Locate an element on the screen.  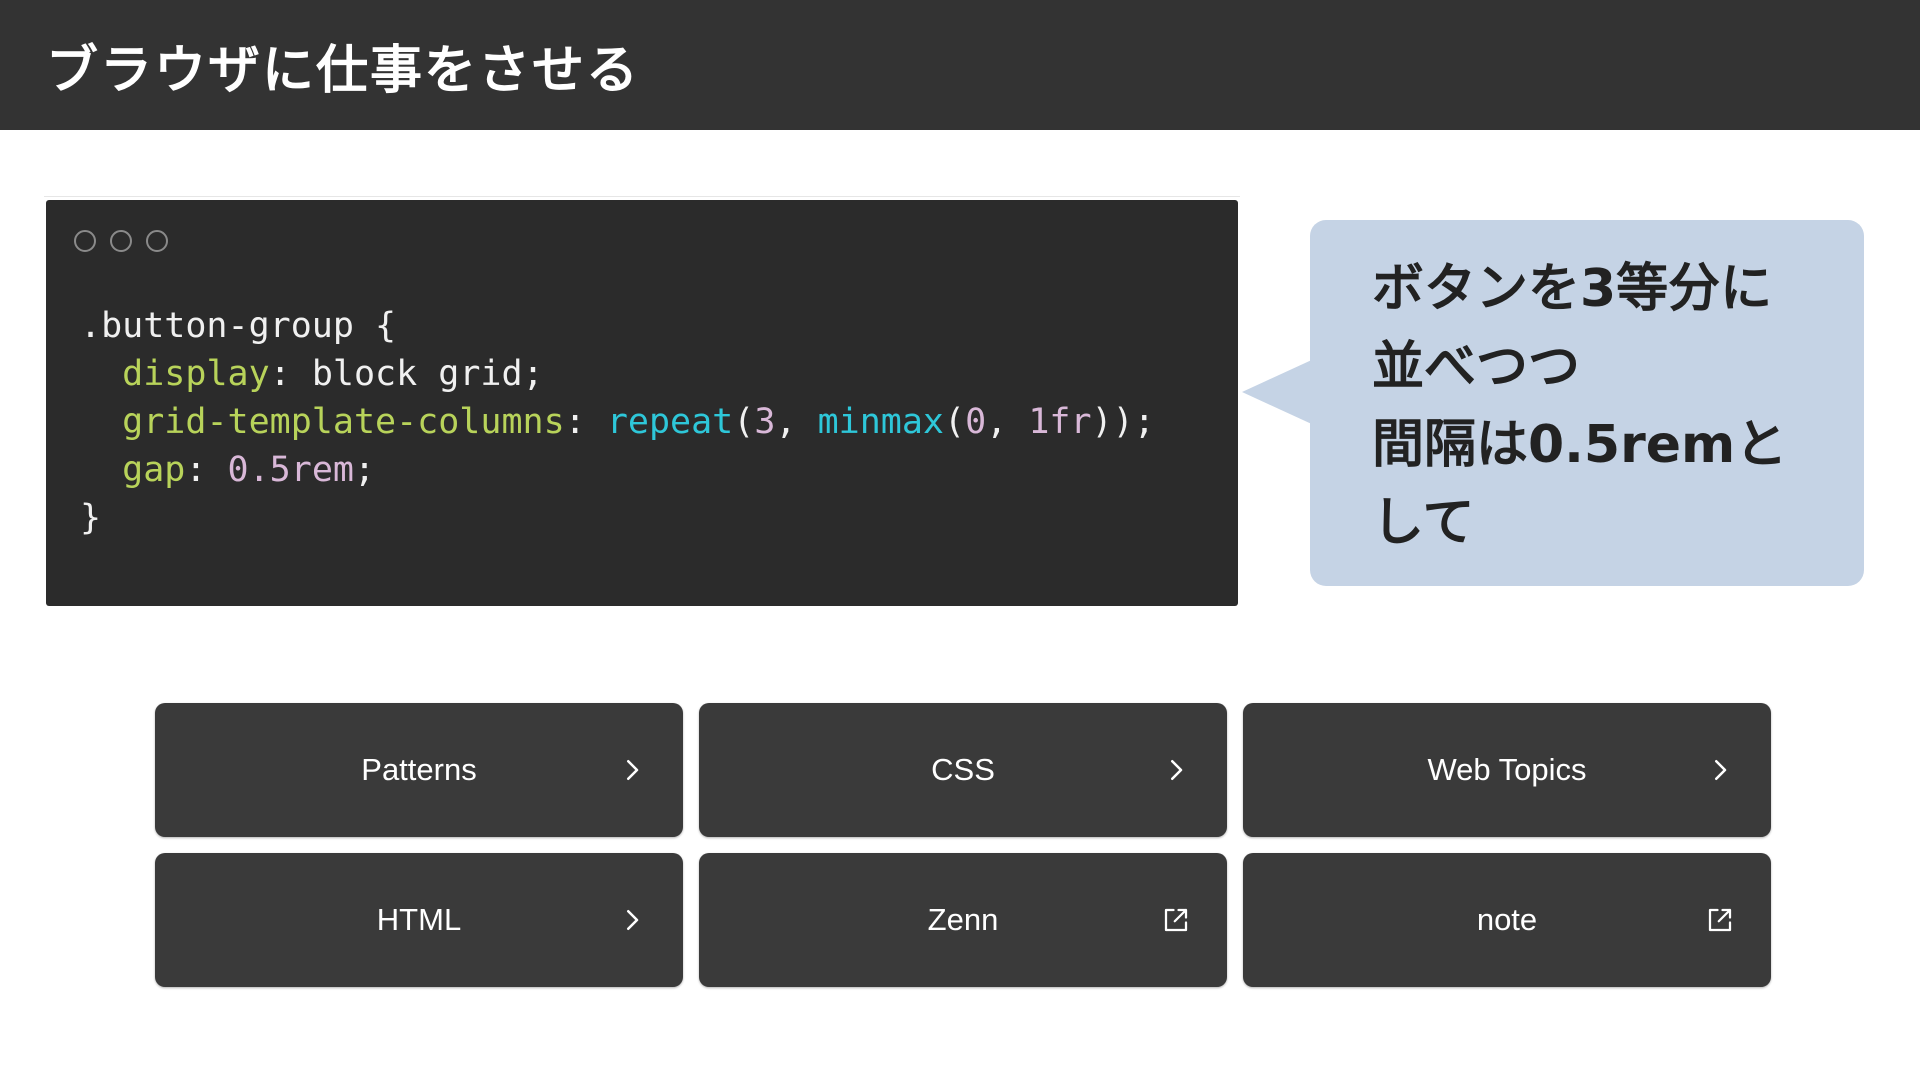
code-display-property: display is located at coordinates (196, 374).